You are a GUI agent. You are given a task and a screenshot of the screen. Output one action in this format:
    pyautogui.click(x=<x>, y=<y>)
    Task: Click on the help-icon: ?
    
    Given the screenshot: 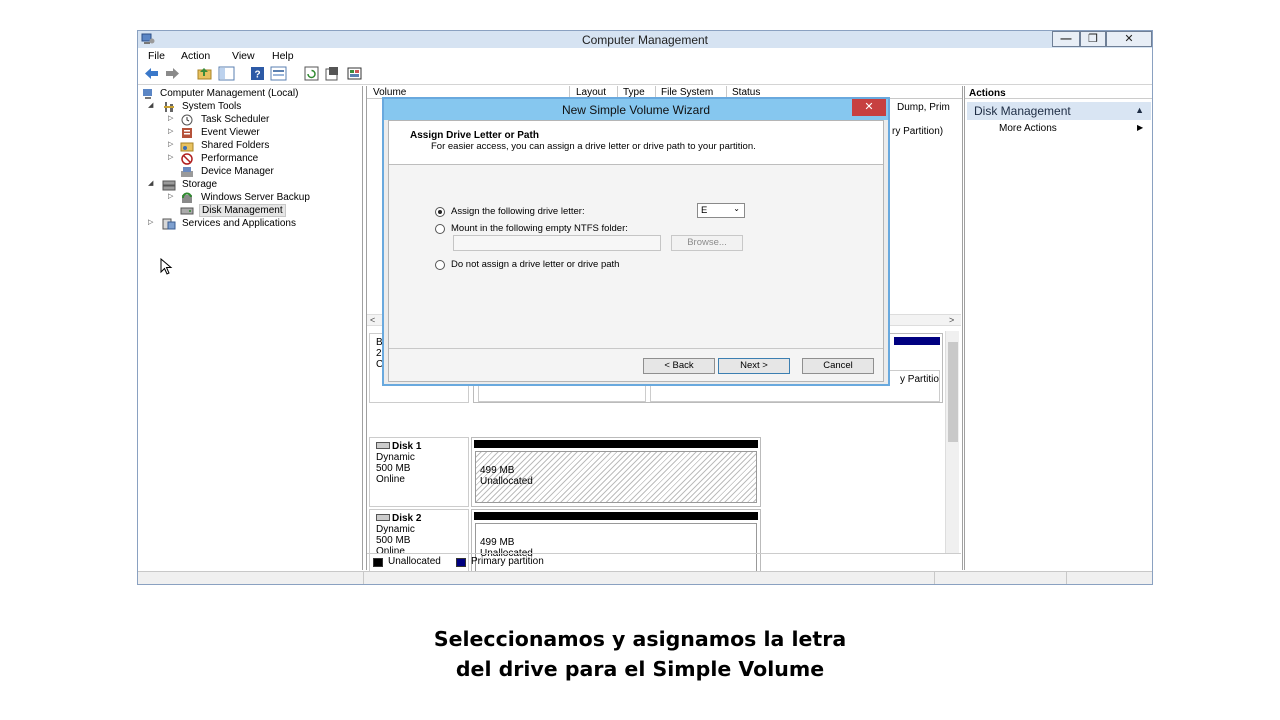 What is the action you would take?
    pyautogui.click(x=257, y=73)
    